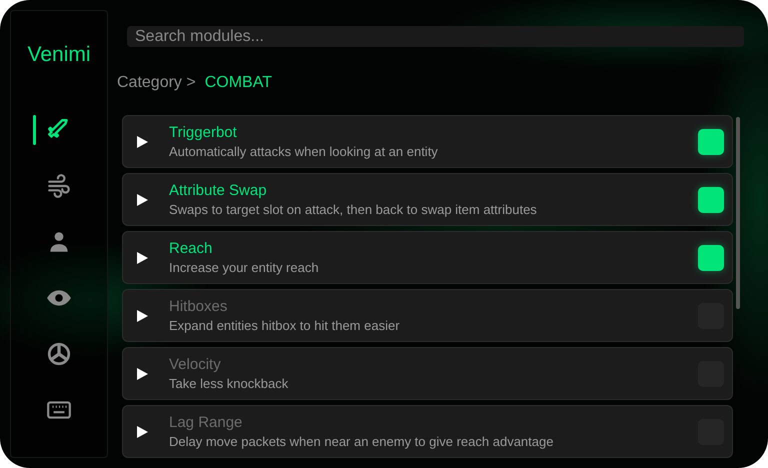  I want to click on module-card: Triggerbot Automatically attacks when looking at an entity, so click(427, 141).